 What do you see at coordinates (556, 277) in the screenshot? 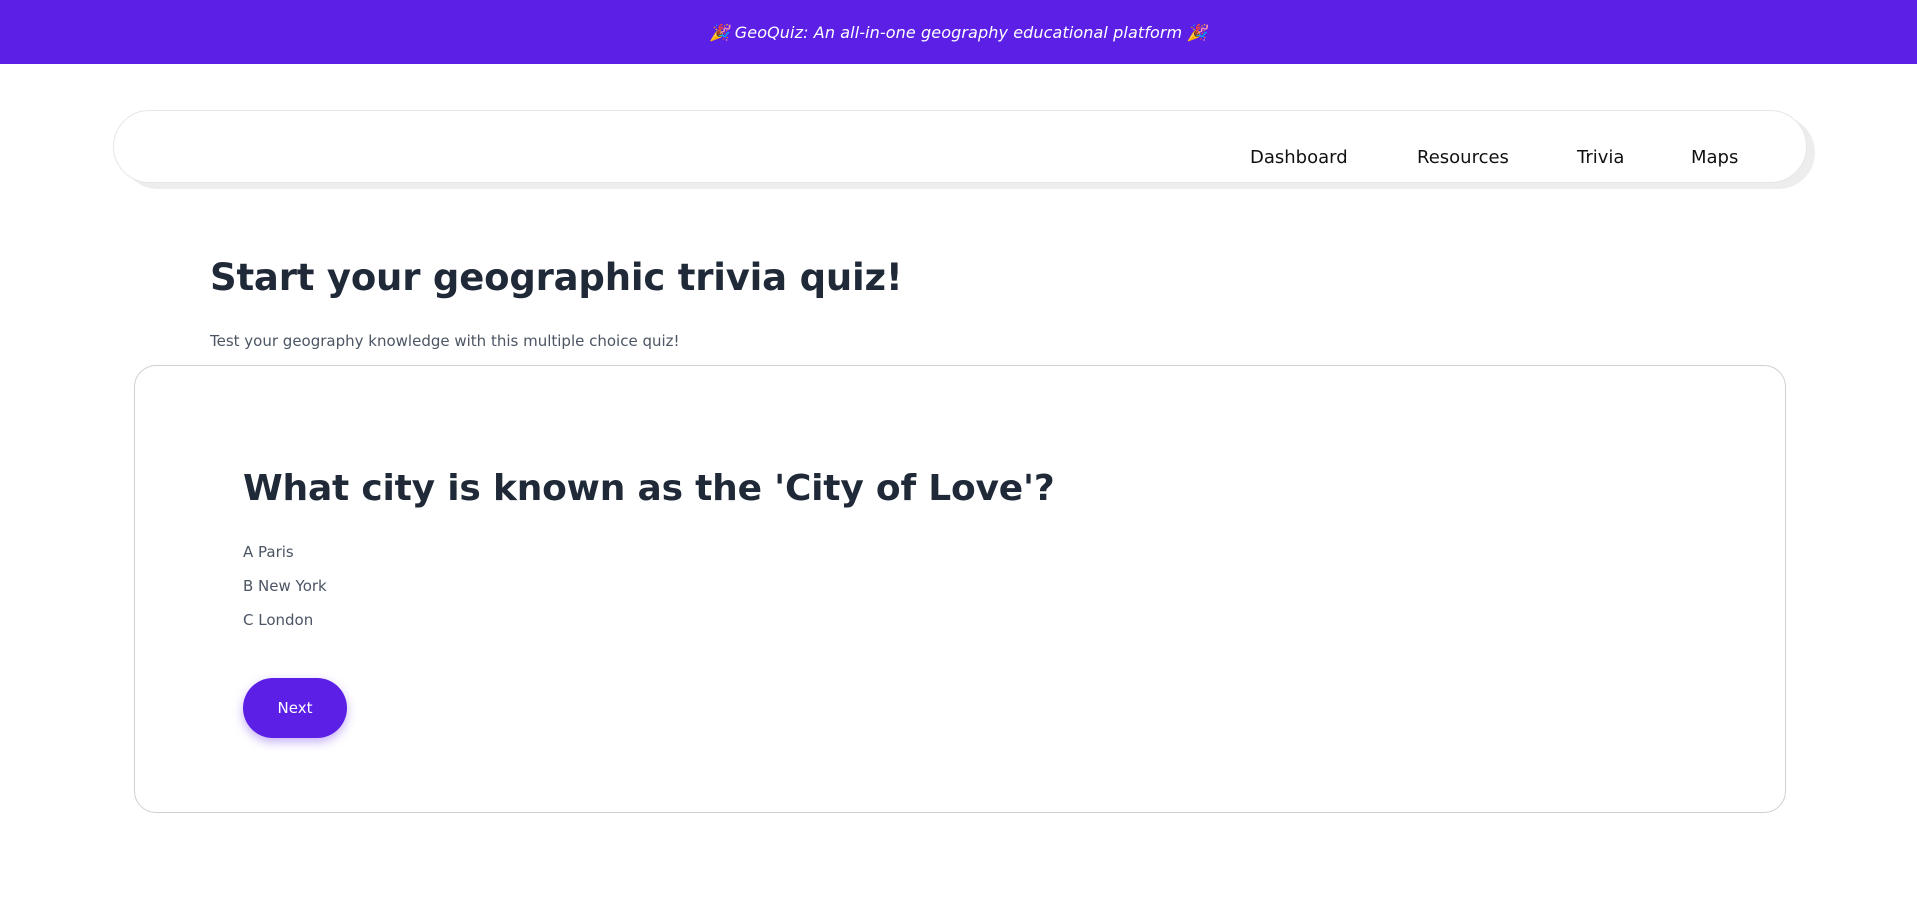
I see `page-title: Start your geographic trivia quiz!` at bounding box center [556, 277].